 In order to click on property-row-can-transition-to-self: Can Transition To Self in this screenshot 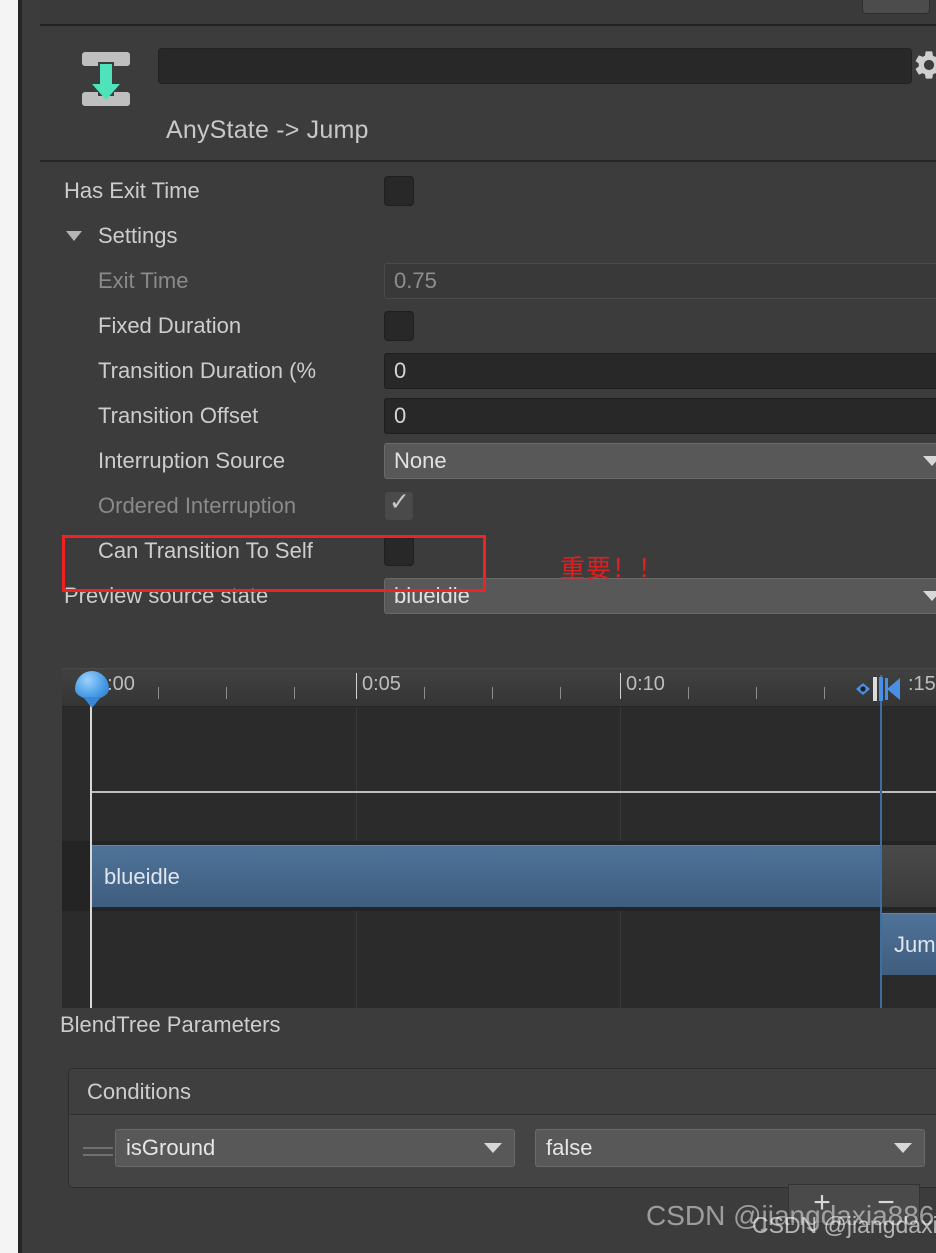, I will do `click(490, 550)`.